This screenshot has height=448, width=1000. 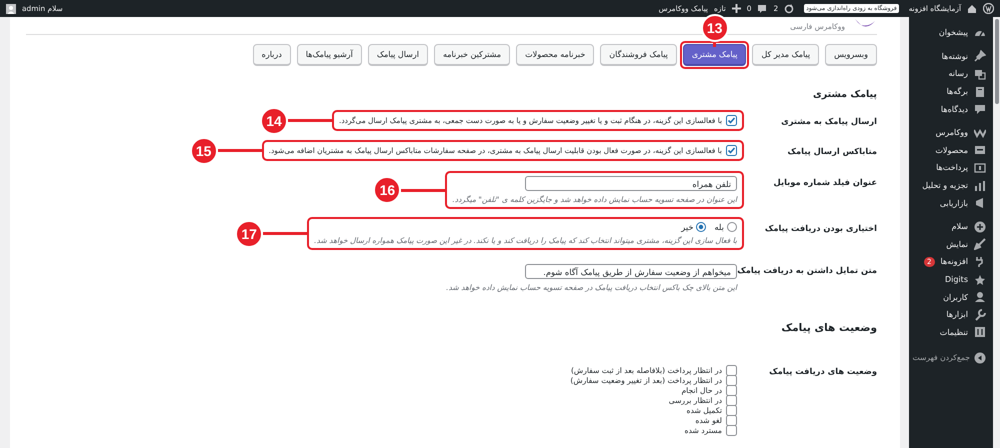 I want to click on menu-item: برگه‌ها, so click(x=951, y=91).